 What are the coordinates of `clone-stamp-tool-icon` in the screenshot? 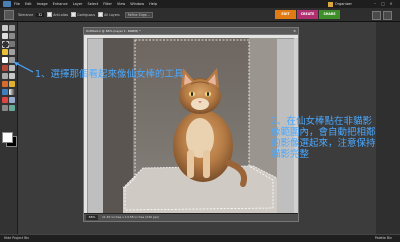 It's located at (5, 76).